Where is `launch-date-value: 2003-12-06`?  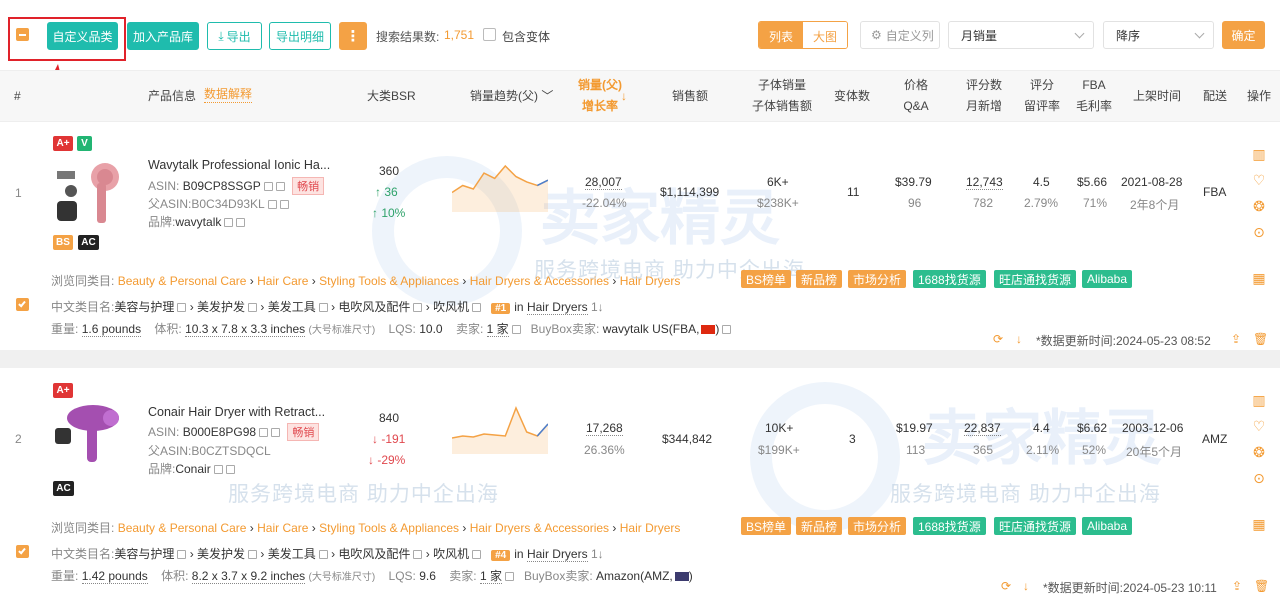
launch-date-value: 2003-12-06 is located at coordinates (1153, 428).